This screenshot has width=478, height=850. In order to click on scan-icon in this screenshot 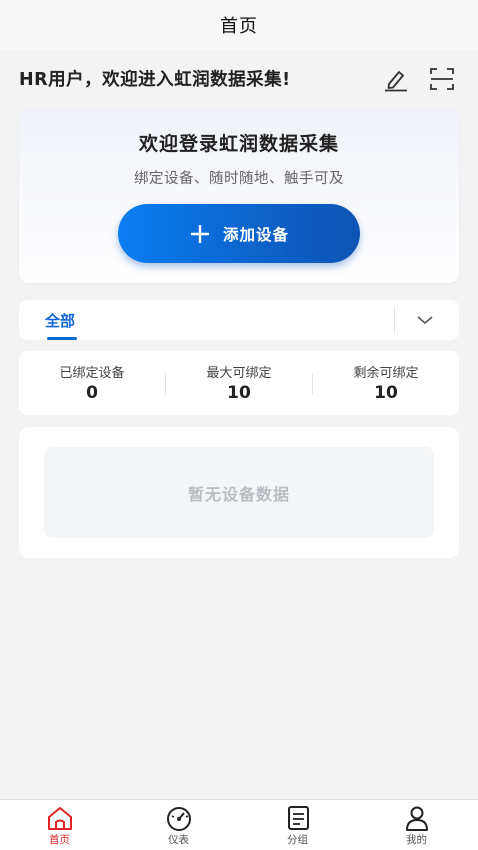, I will do `click(442, 79)`.